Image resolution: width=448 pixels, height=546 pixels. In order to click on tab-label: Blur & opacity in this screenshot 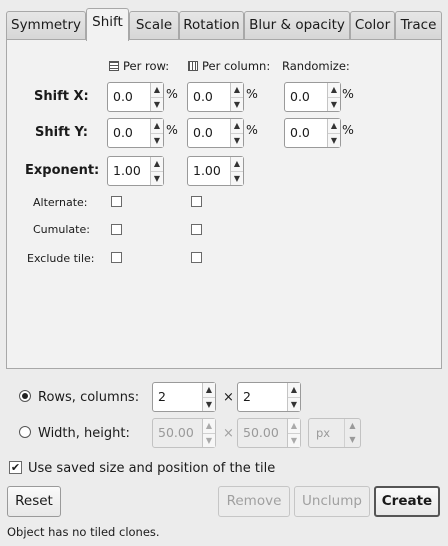, I will do `click(297, 25)`.